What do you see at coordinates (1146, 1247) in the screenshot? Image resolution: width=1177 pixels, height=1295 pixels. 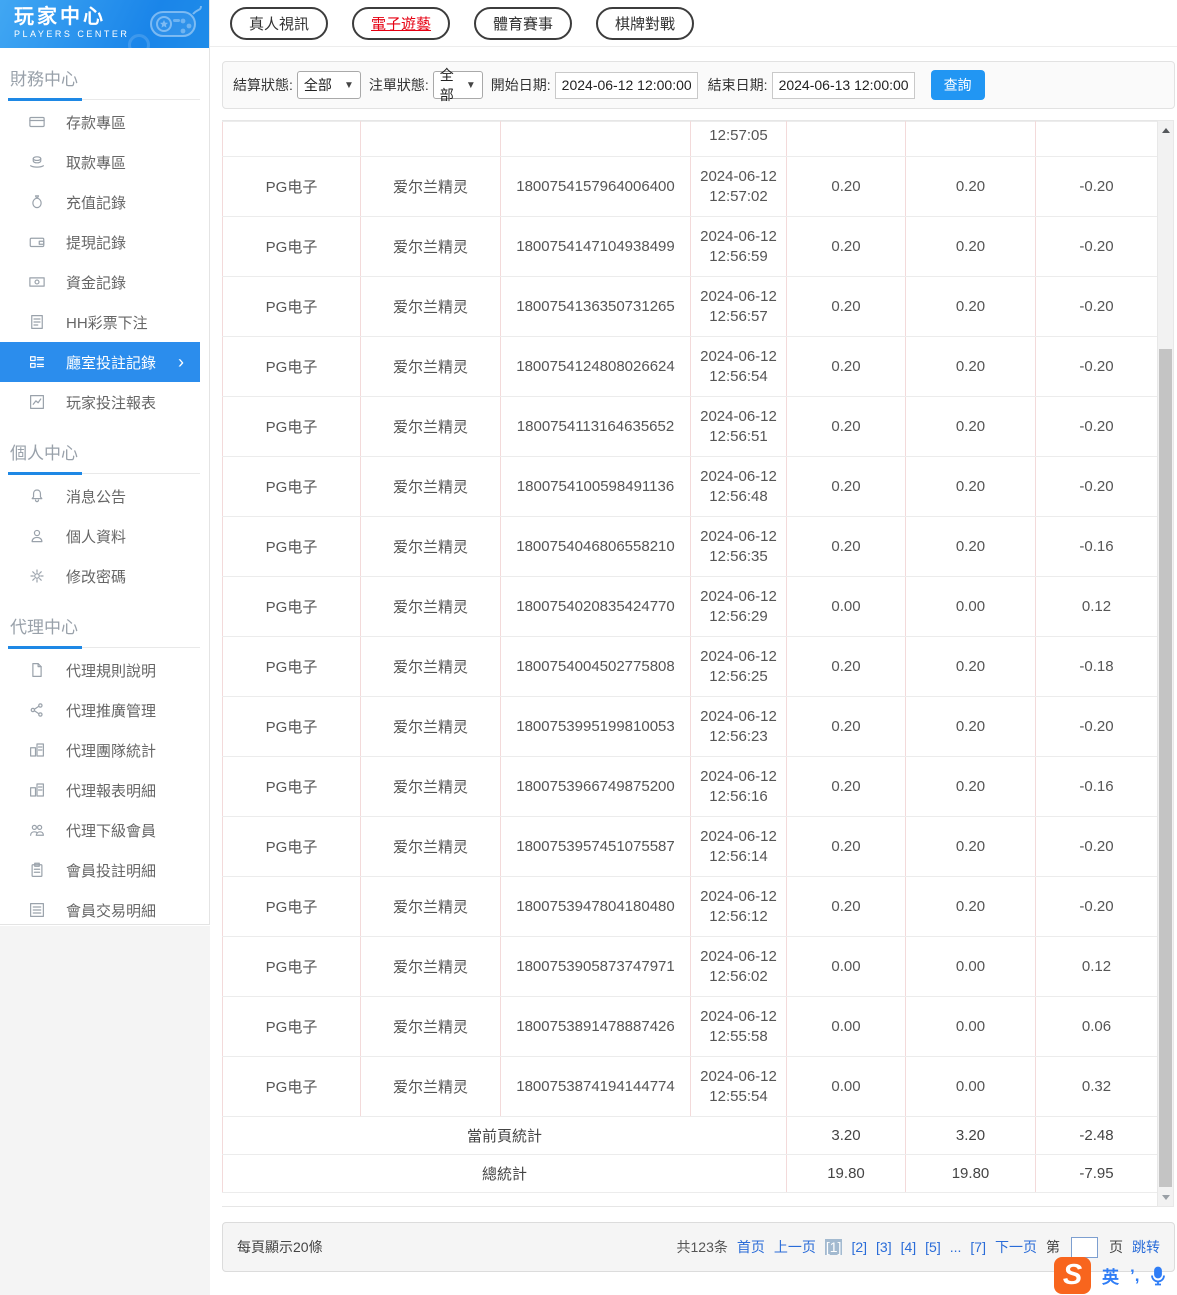 I see `jump-button: 跳转` at bounding box center [1146, 1247].